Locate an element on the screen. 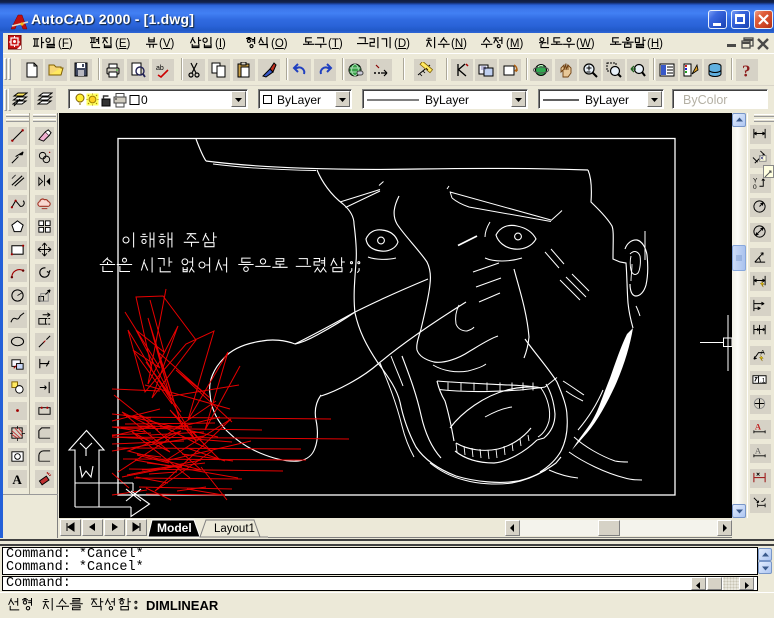 Image resolution: width=774 pixels, height=618 pixels. svg-text: Layout1 is located at coordinates (234, 529).